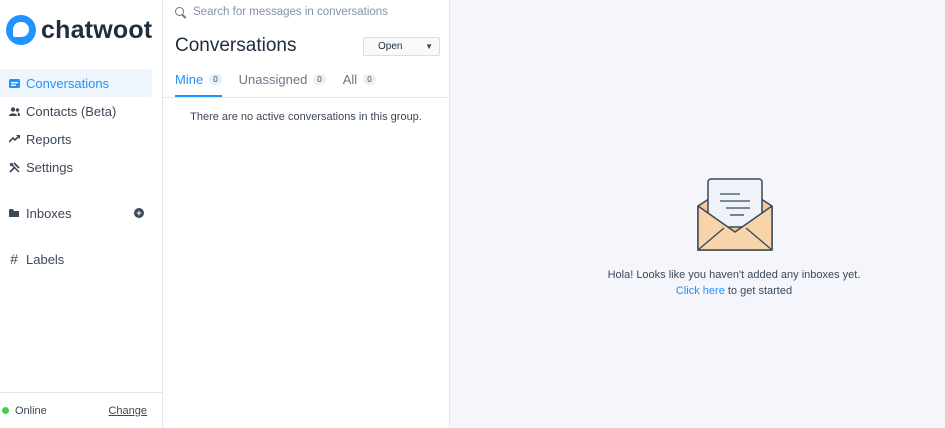 Image resolution: width=945 pixels, height=428 pixels. What do you see at coordinates (313, 12) in the screenshot?
I see `search-input` at bounding box center [313, 12].